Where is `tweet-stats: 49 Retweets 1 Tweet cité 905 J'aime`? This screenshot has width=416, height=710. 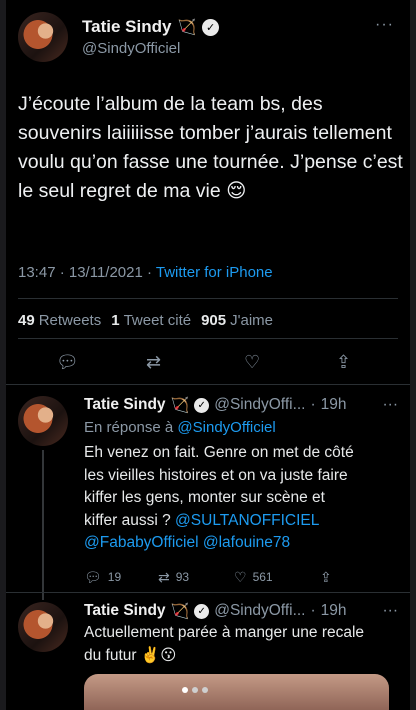 tweet-stats: 49 Retweets 1 Tweet cité 905 J'aime is located at coordinates (145, 320).